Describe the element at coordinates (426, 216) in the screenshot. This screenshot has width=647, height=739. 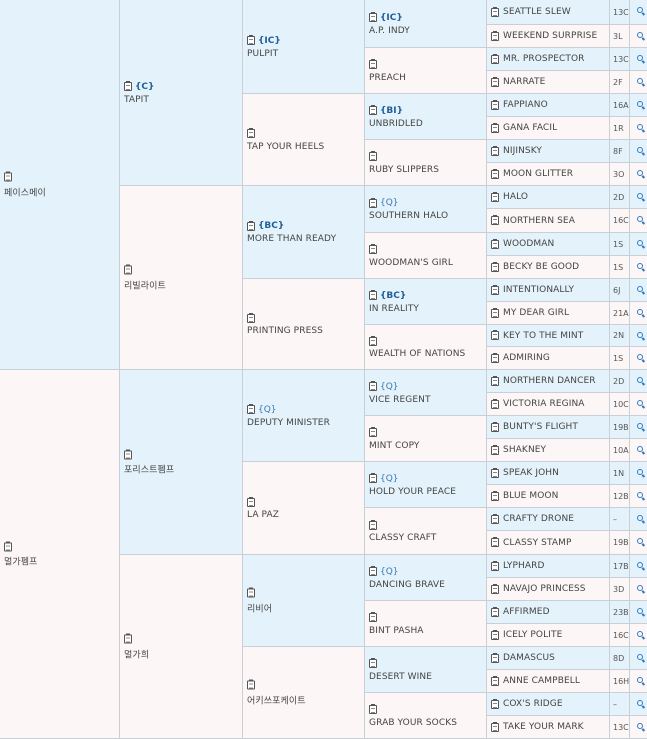
I see `horse-name: SOUTHERN HALO` at that location.